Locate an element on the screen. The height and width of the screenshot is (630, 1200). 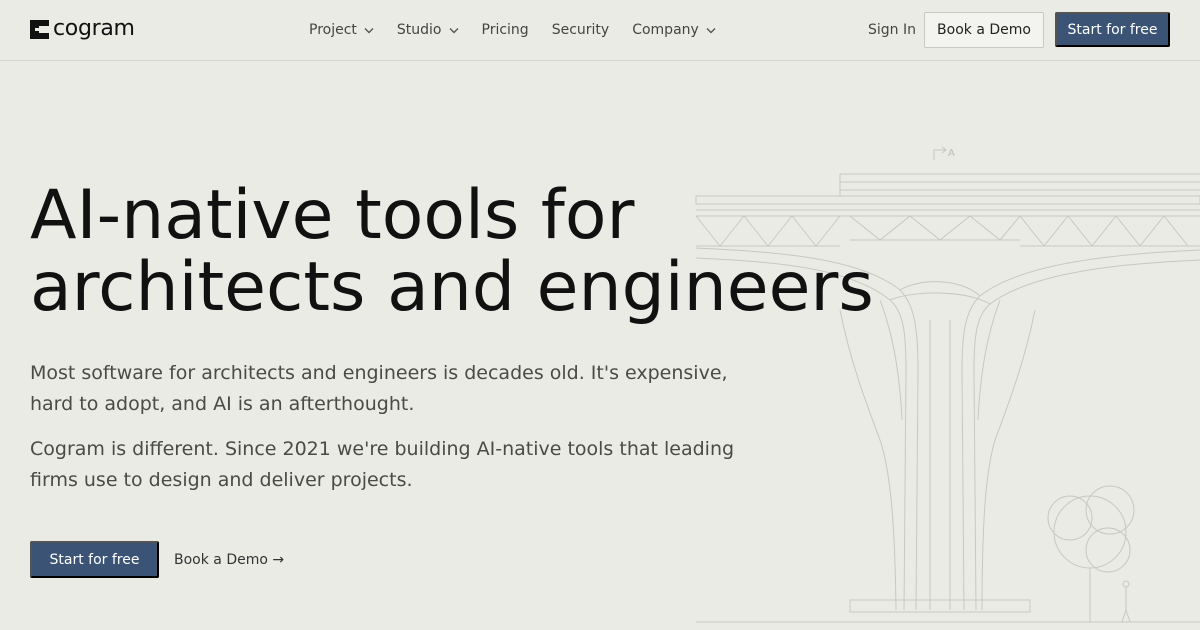
book-demo-button: Book a Demo is located at coordinates (984, 30).